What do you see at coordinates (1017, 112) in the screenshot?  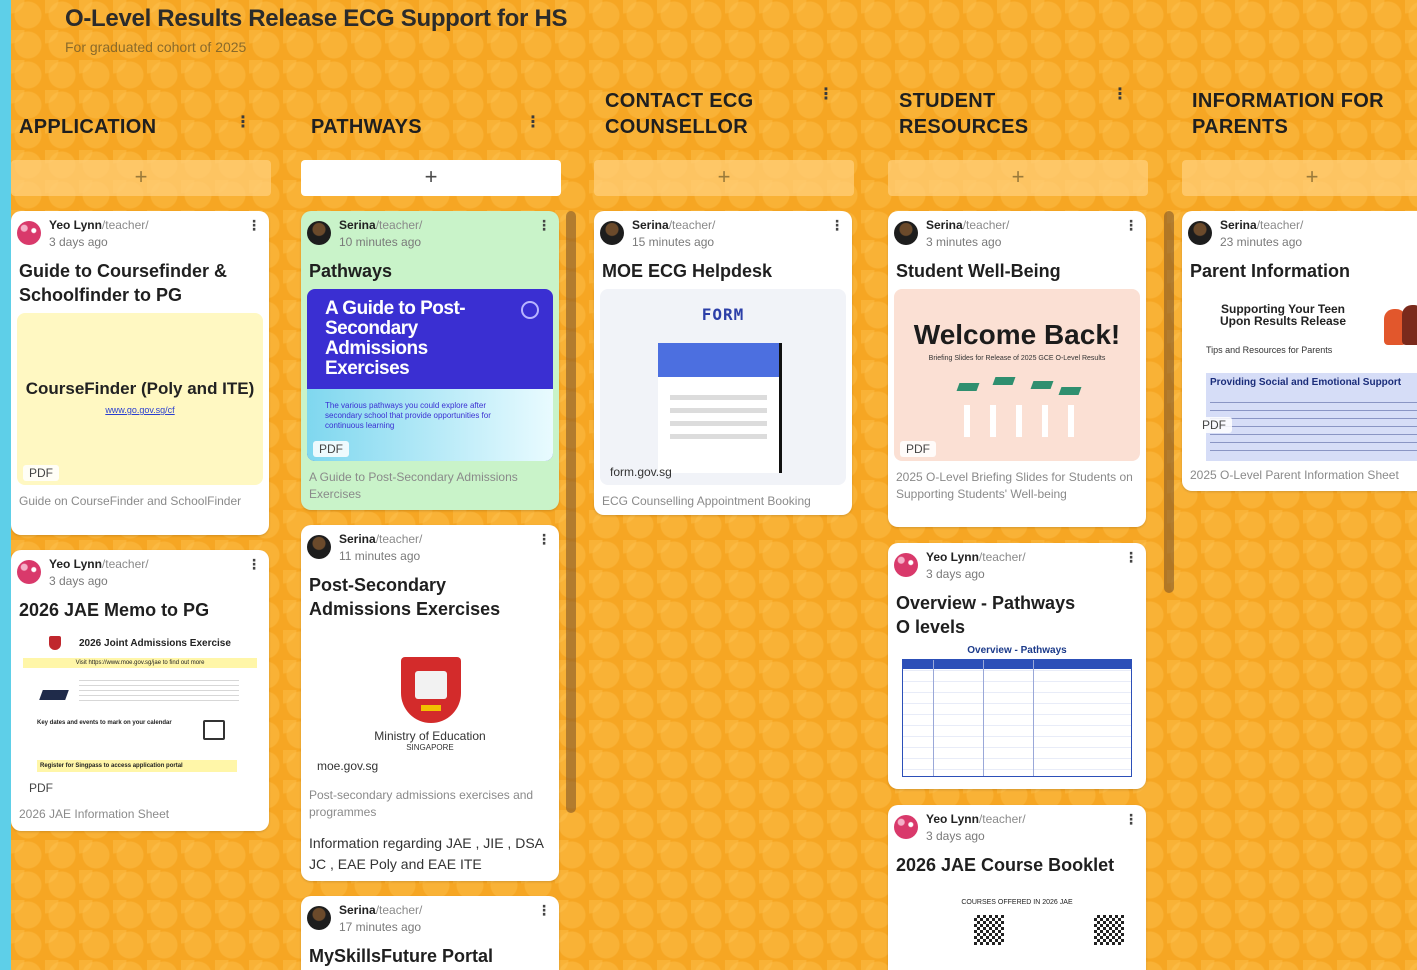 I see `column-header: STUDENT RESOURCES ⋮` at bounding box center [1017, 112].